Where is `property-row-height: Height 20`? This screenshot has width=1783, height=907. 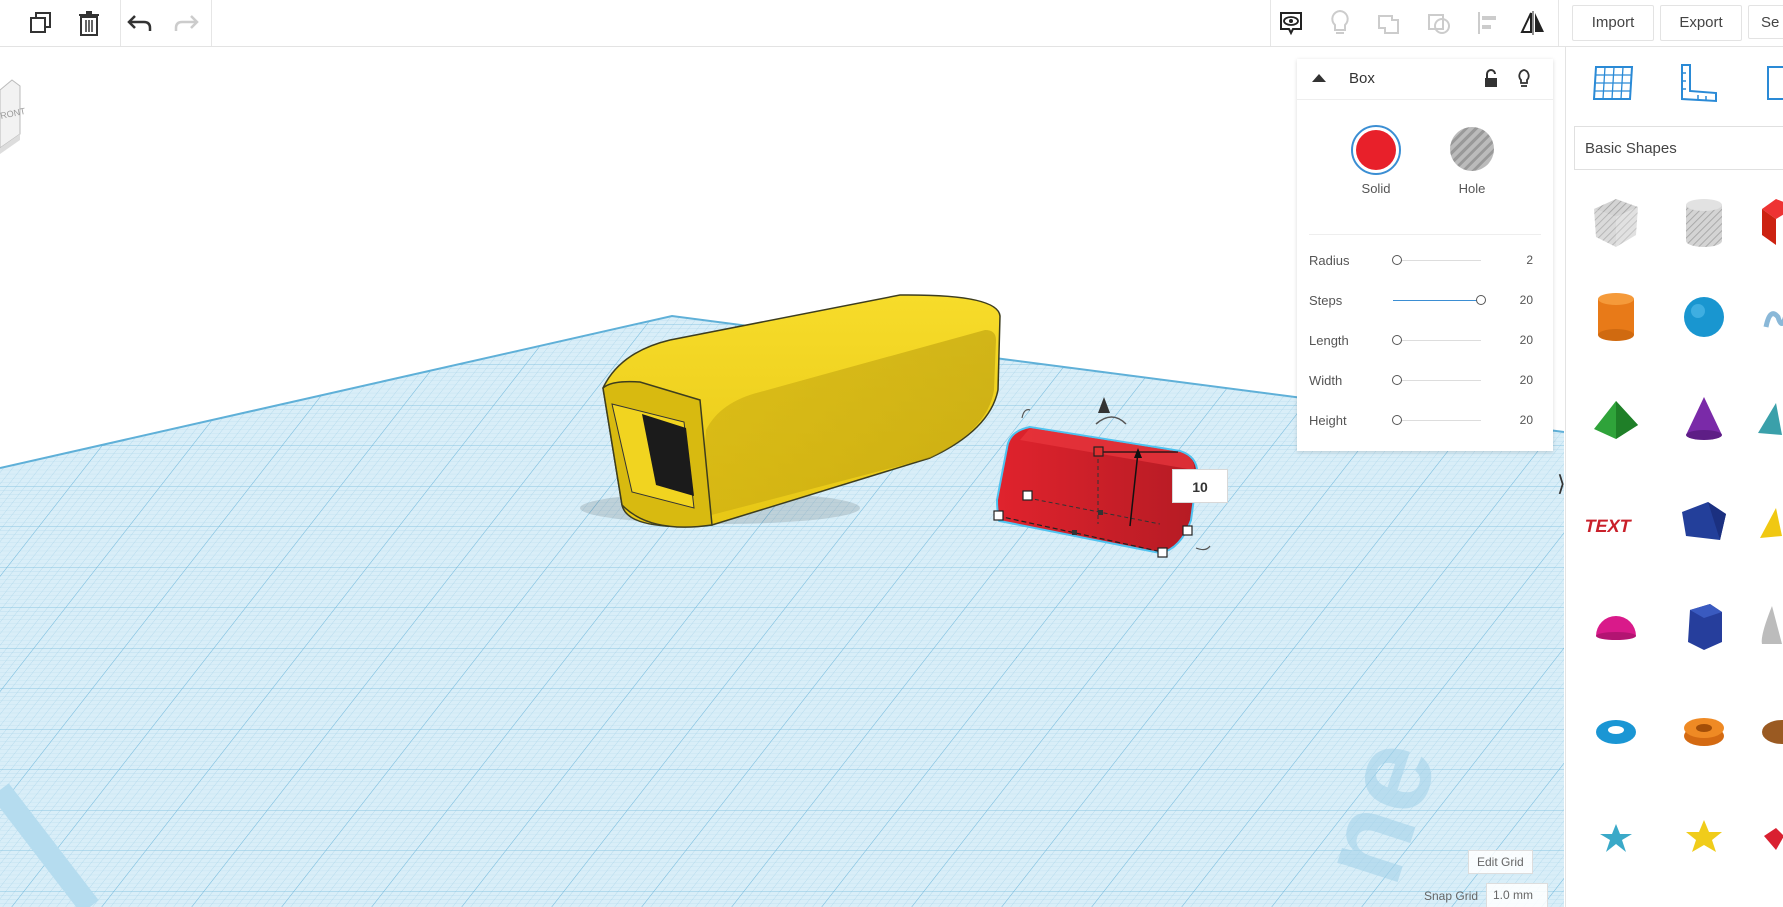
property-row-height: Height 20 is located at coordinates (1425, 421).